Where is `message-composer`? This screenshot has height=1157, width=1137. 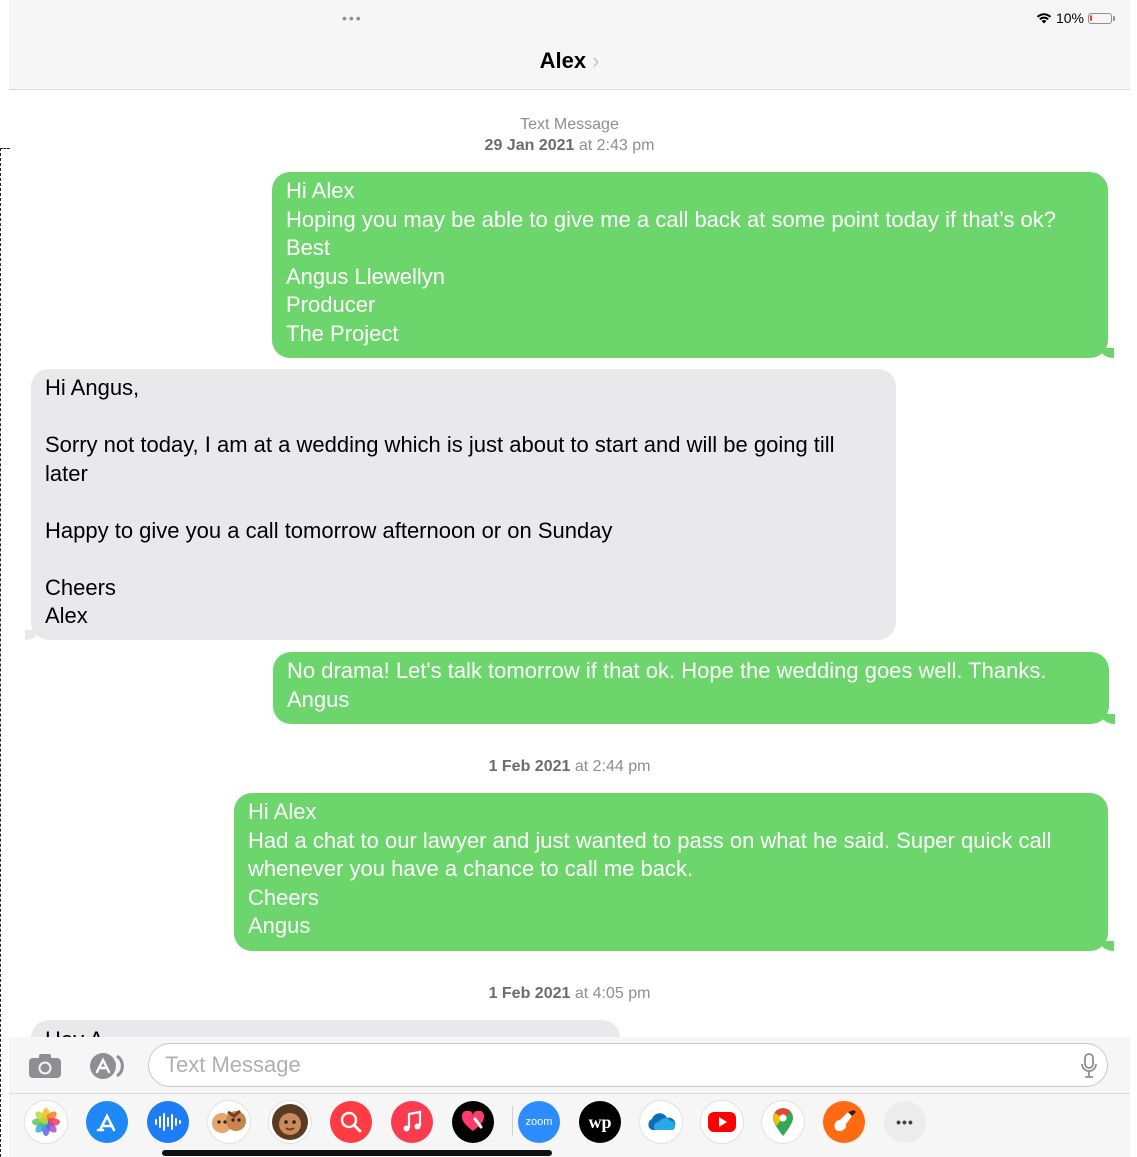
message-composer is located at coordinates (569, 1065).